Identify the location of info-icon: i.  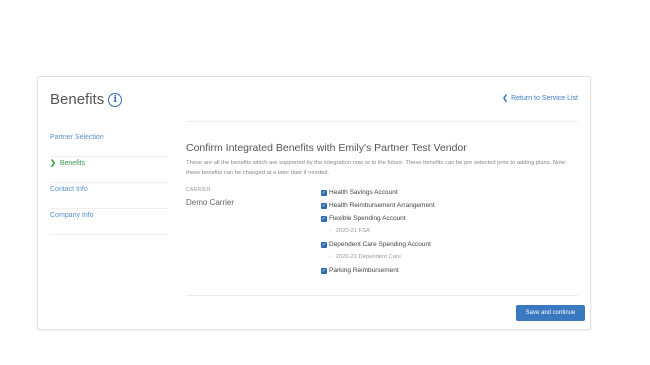
(115, 99).